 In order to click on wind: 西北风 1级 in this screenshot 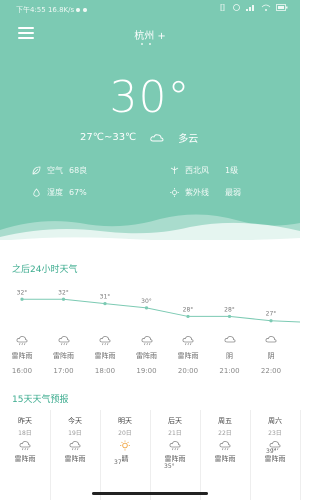, I will do `click(204, 170)`.